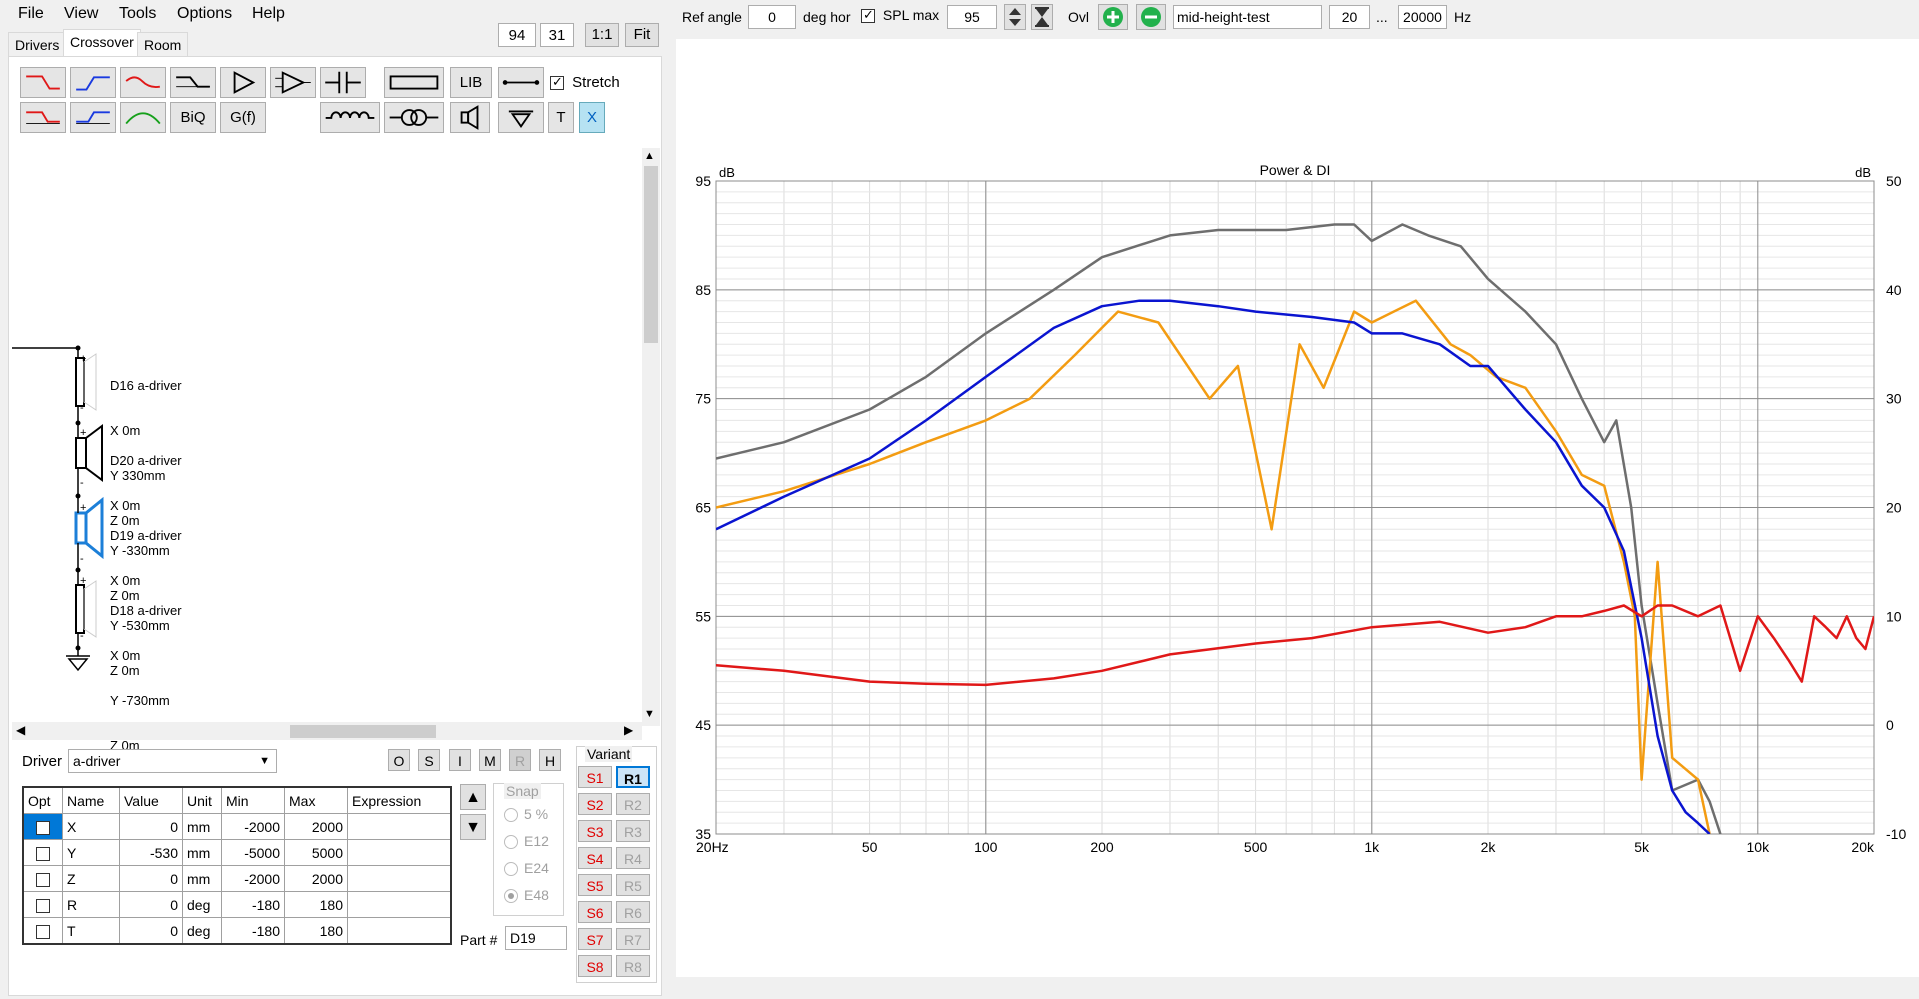 This screenshot has height=999, width=1919. Describe the element at coordinates (595, 912) in the screenshot. I see `variant-s6-button: S6` at that location.